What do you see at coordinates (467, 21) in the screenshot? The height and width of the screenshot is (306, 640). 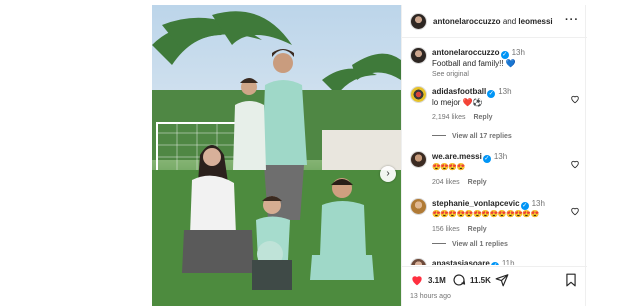 I see `author-username: antonelaroccuzzo` at bounding box center [467, 21].